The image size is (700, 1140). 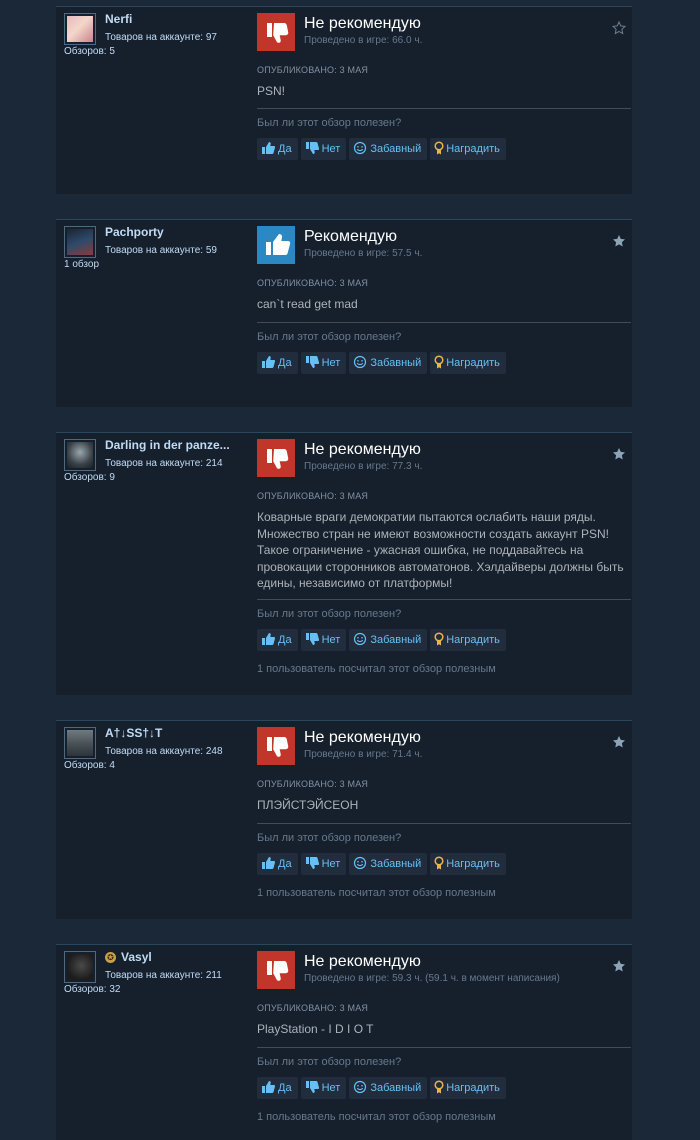 What do you see at coordinates (315, 1029) in the screenshot?
I see `review-text: PlayStation - I D I O T` at bounding box center [315, 1029].